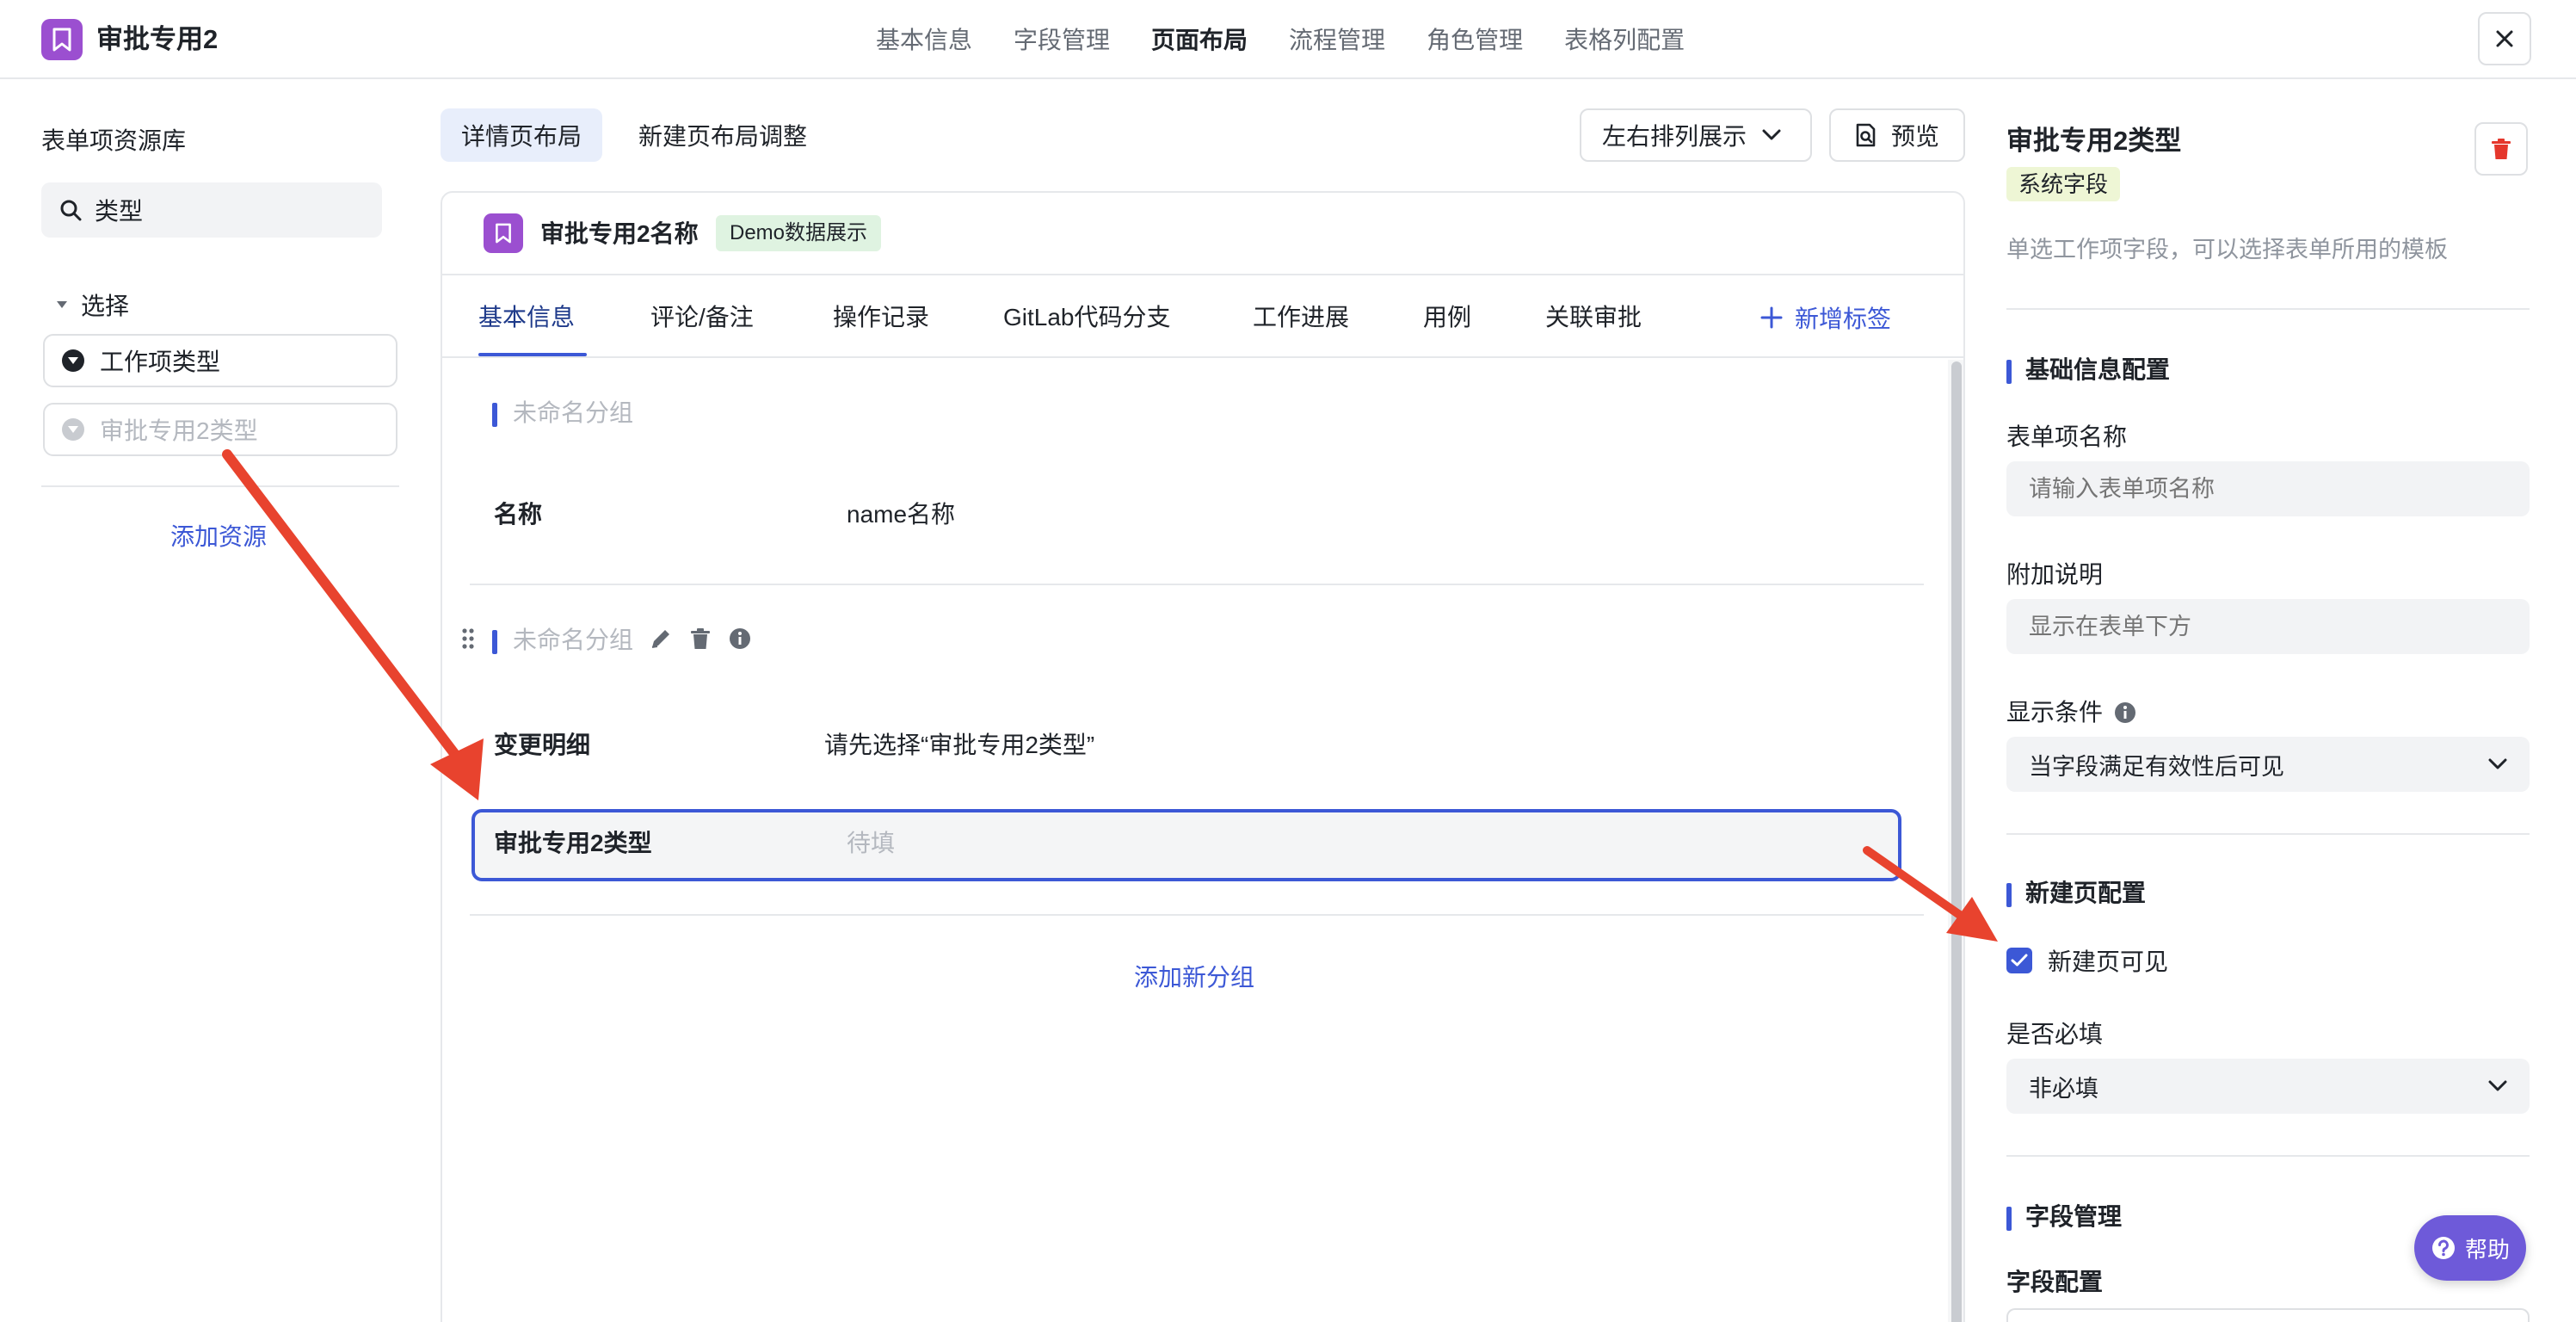  What do you see at coordinates (542, 745) in the screenshot?
I see `field-label: 变更明细` at bounding box center [542, 745].